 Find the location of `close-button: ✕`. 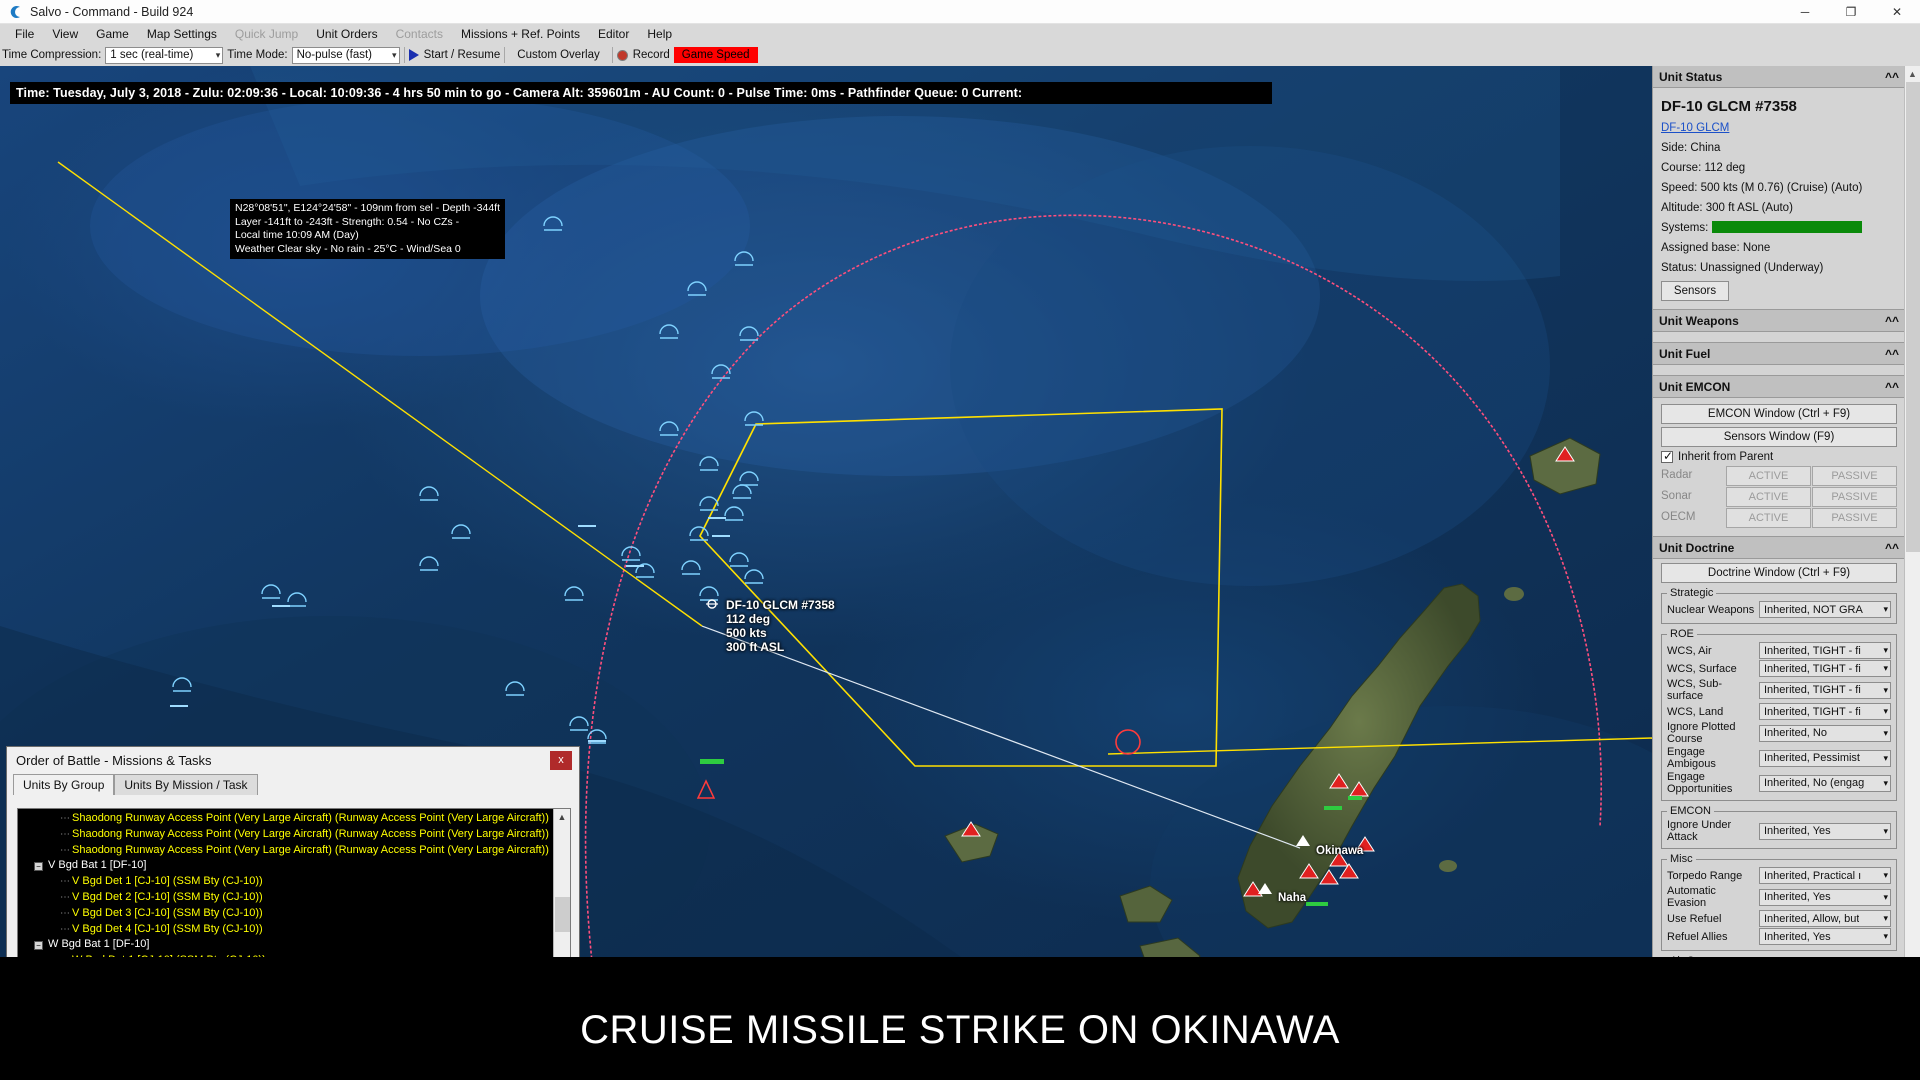

close-button: ✕ is located at coordinates (1897, 12).